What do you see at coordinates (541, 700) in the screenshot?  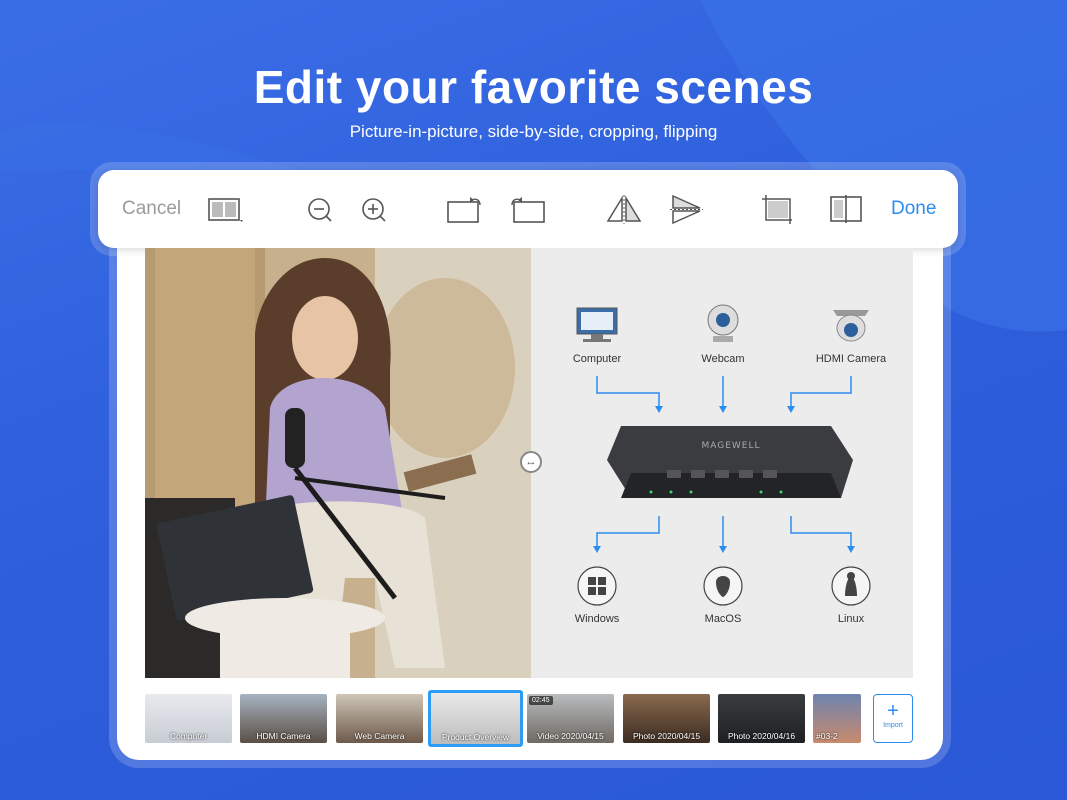 I see `video-duration: 02:45` at bounding box center [541, 700].